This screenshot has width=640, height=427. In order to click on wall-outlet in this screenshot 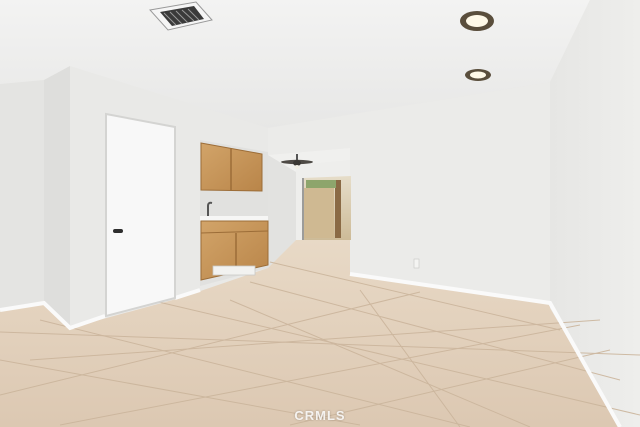, I will do `click(416, 263)`.